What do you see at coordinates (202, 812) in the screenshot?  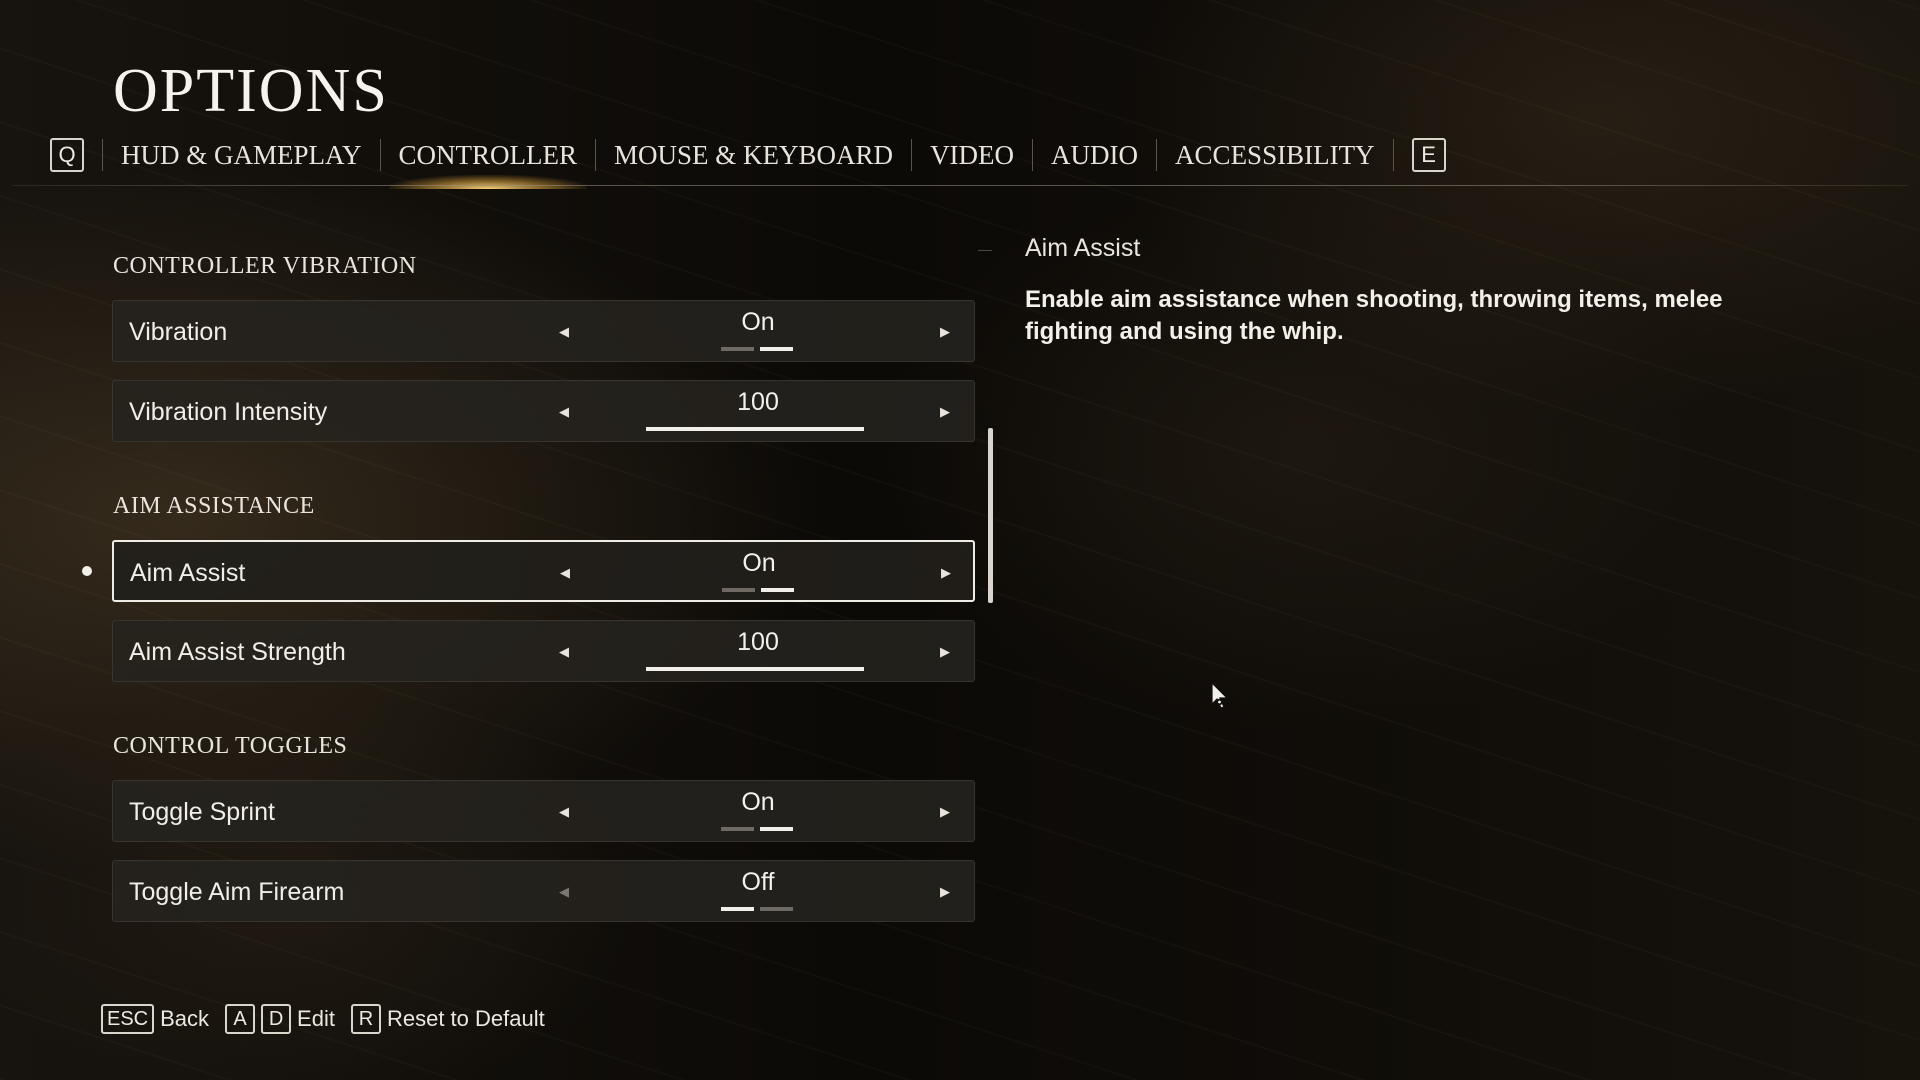 I see `setting-label: Toggle Sprint` at bounding box center [202, 812].